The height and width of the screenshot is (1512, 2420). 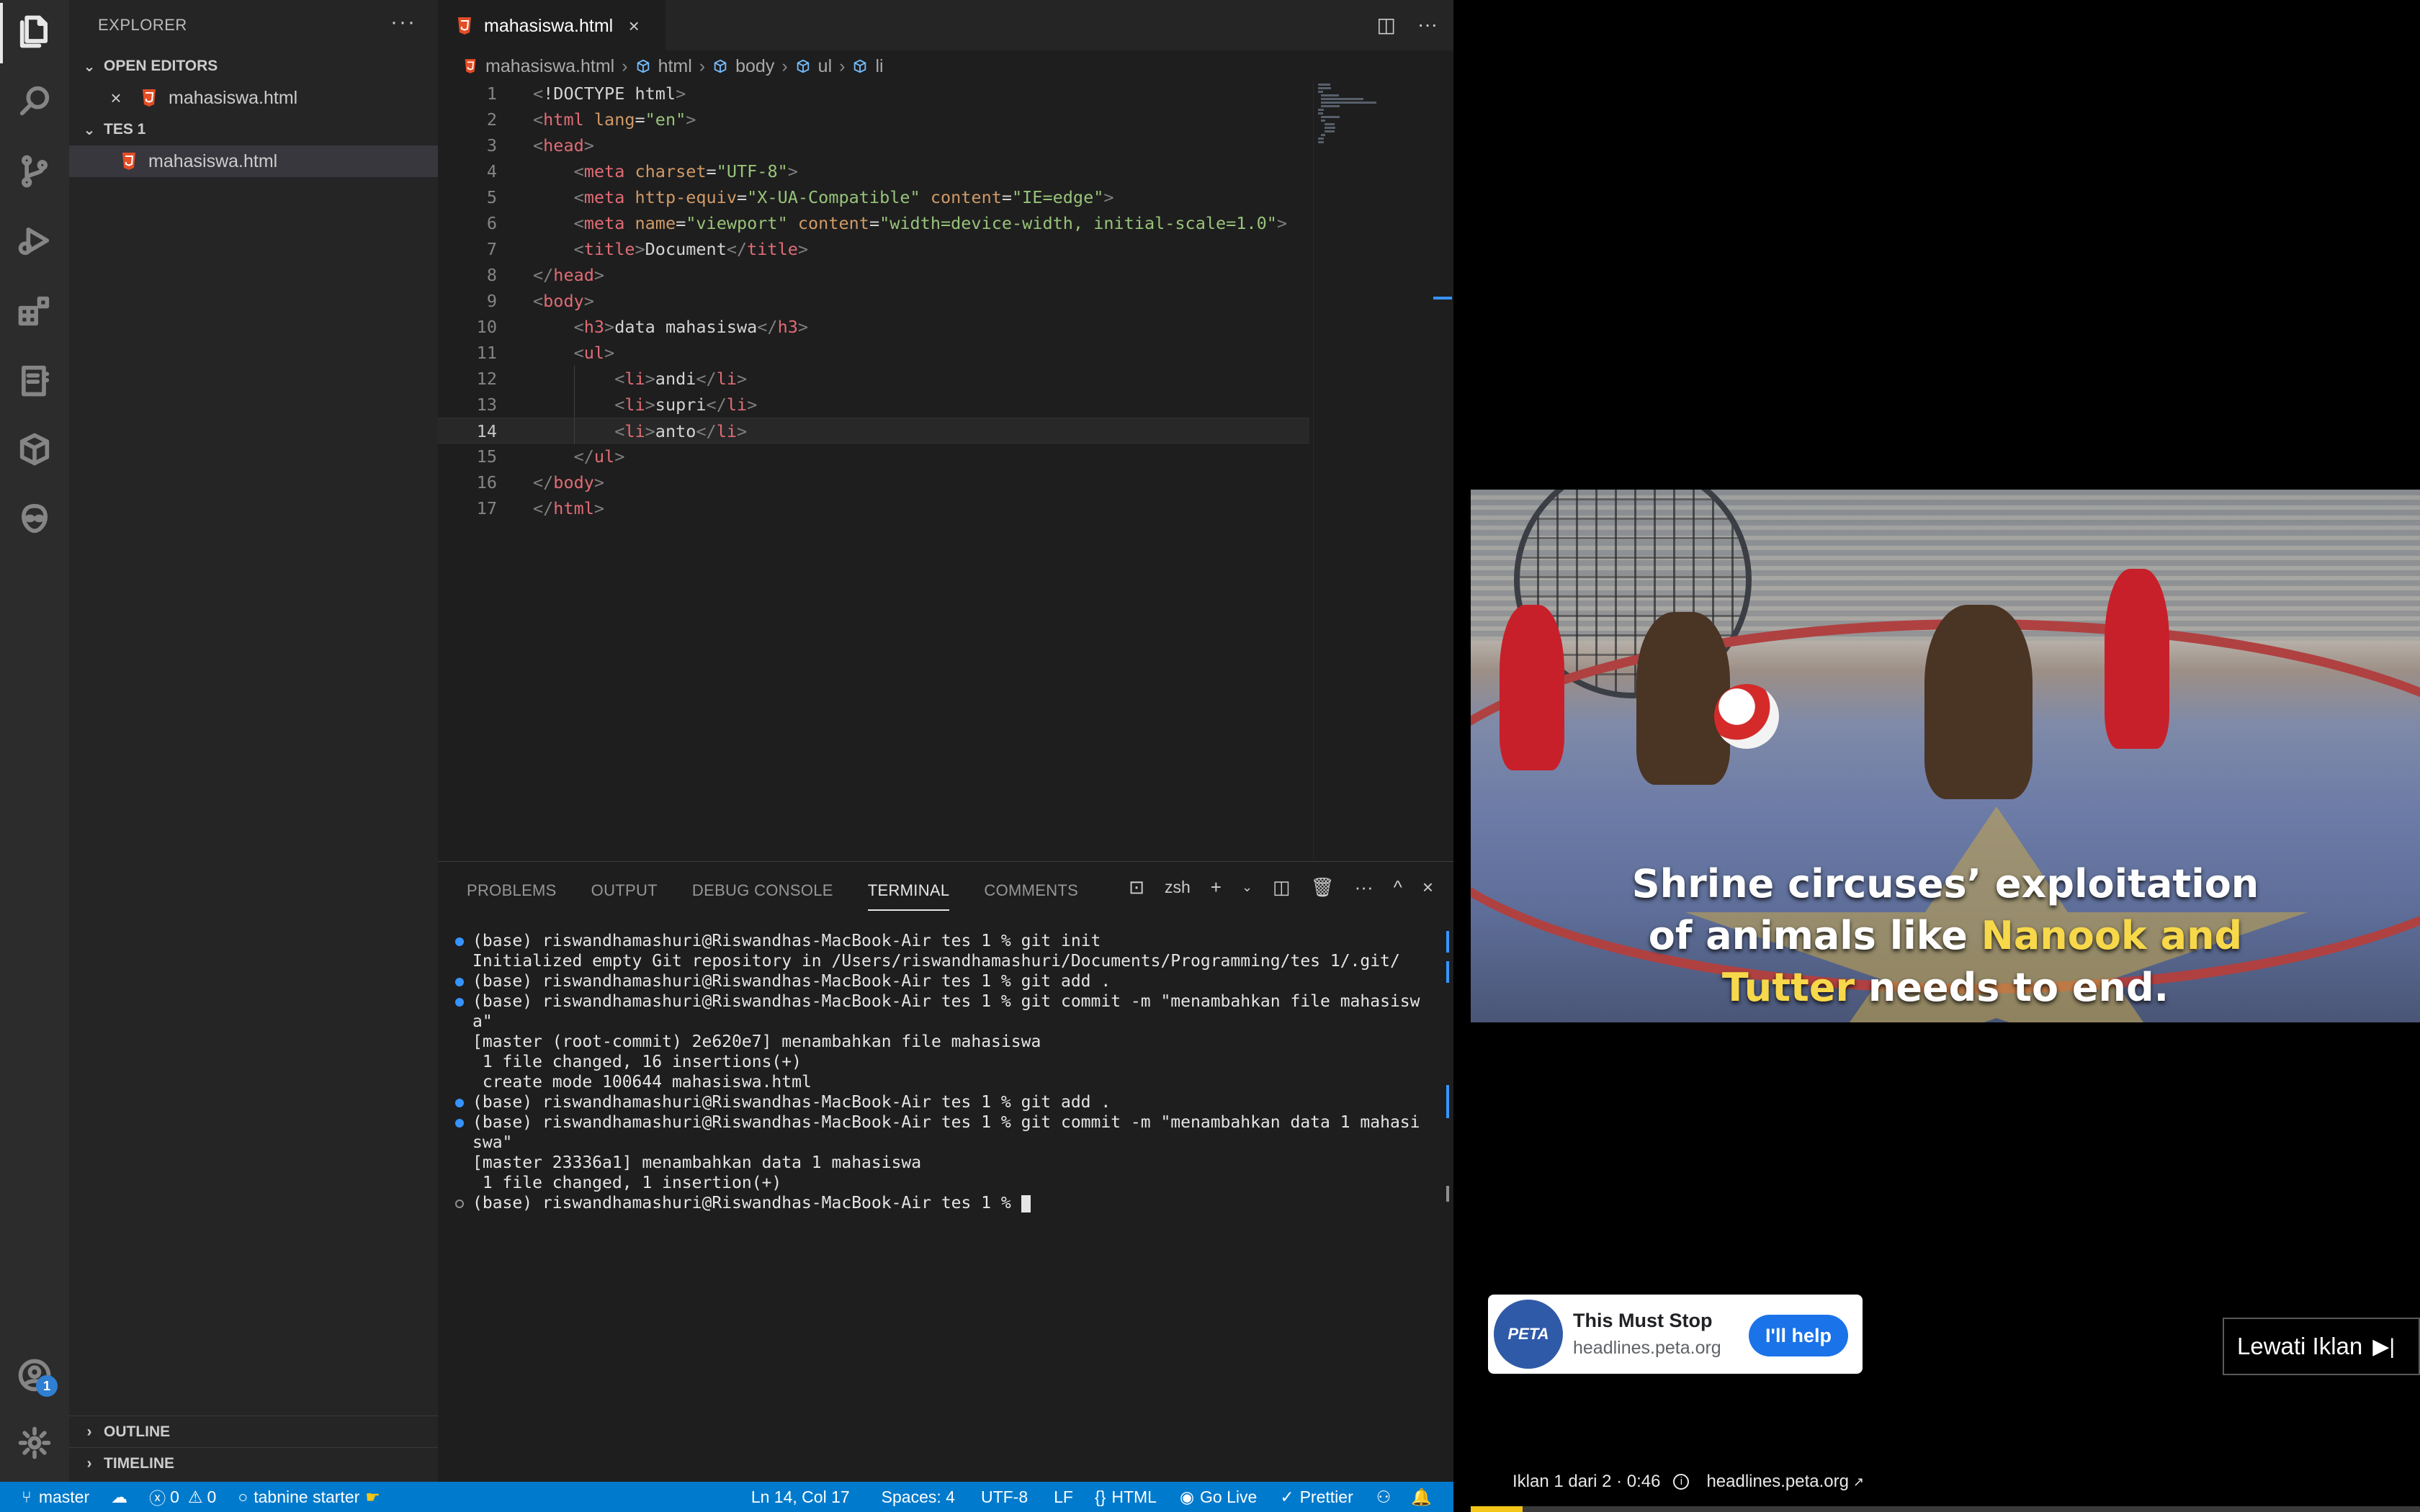 I want to click on source-control-icon, so click(x=34, y=171).